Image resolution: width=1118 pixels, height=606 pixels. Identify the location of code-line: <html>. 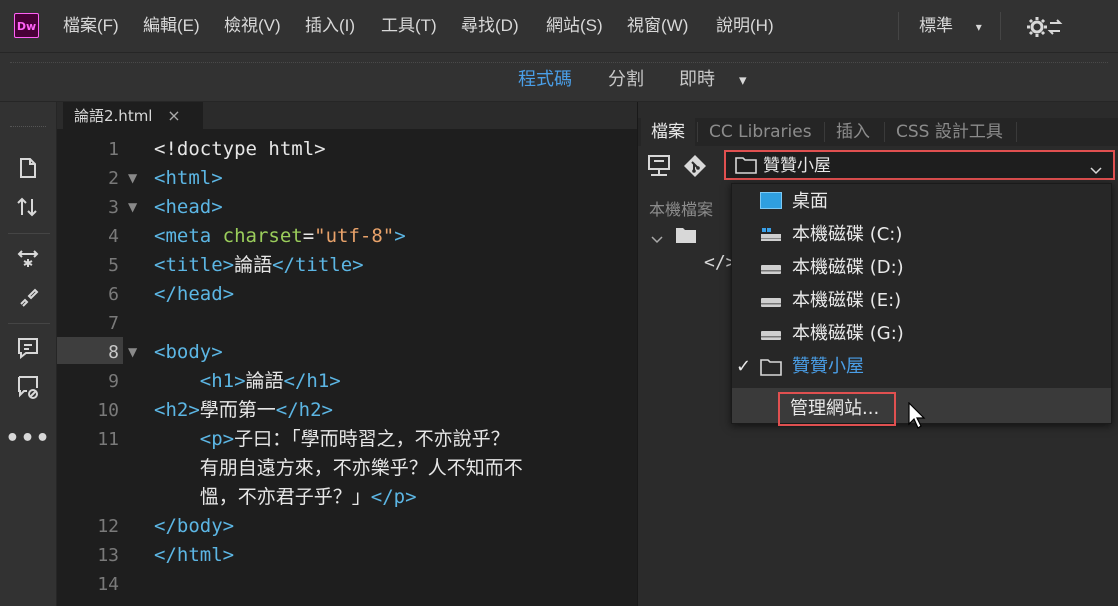
(188, 178).